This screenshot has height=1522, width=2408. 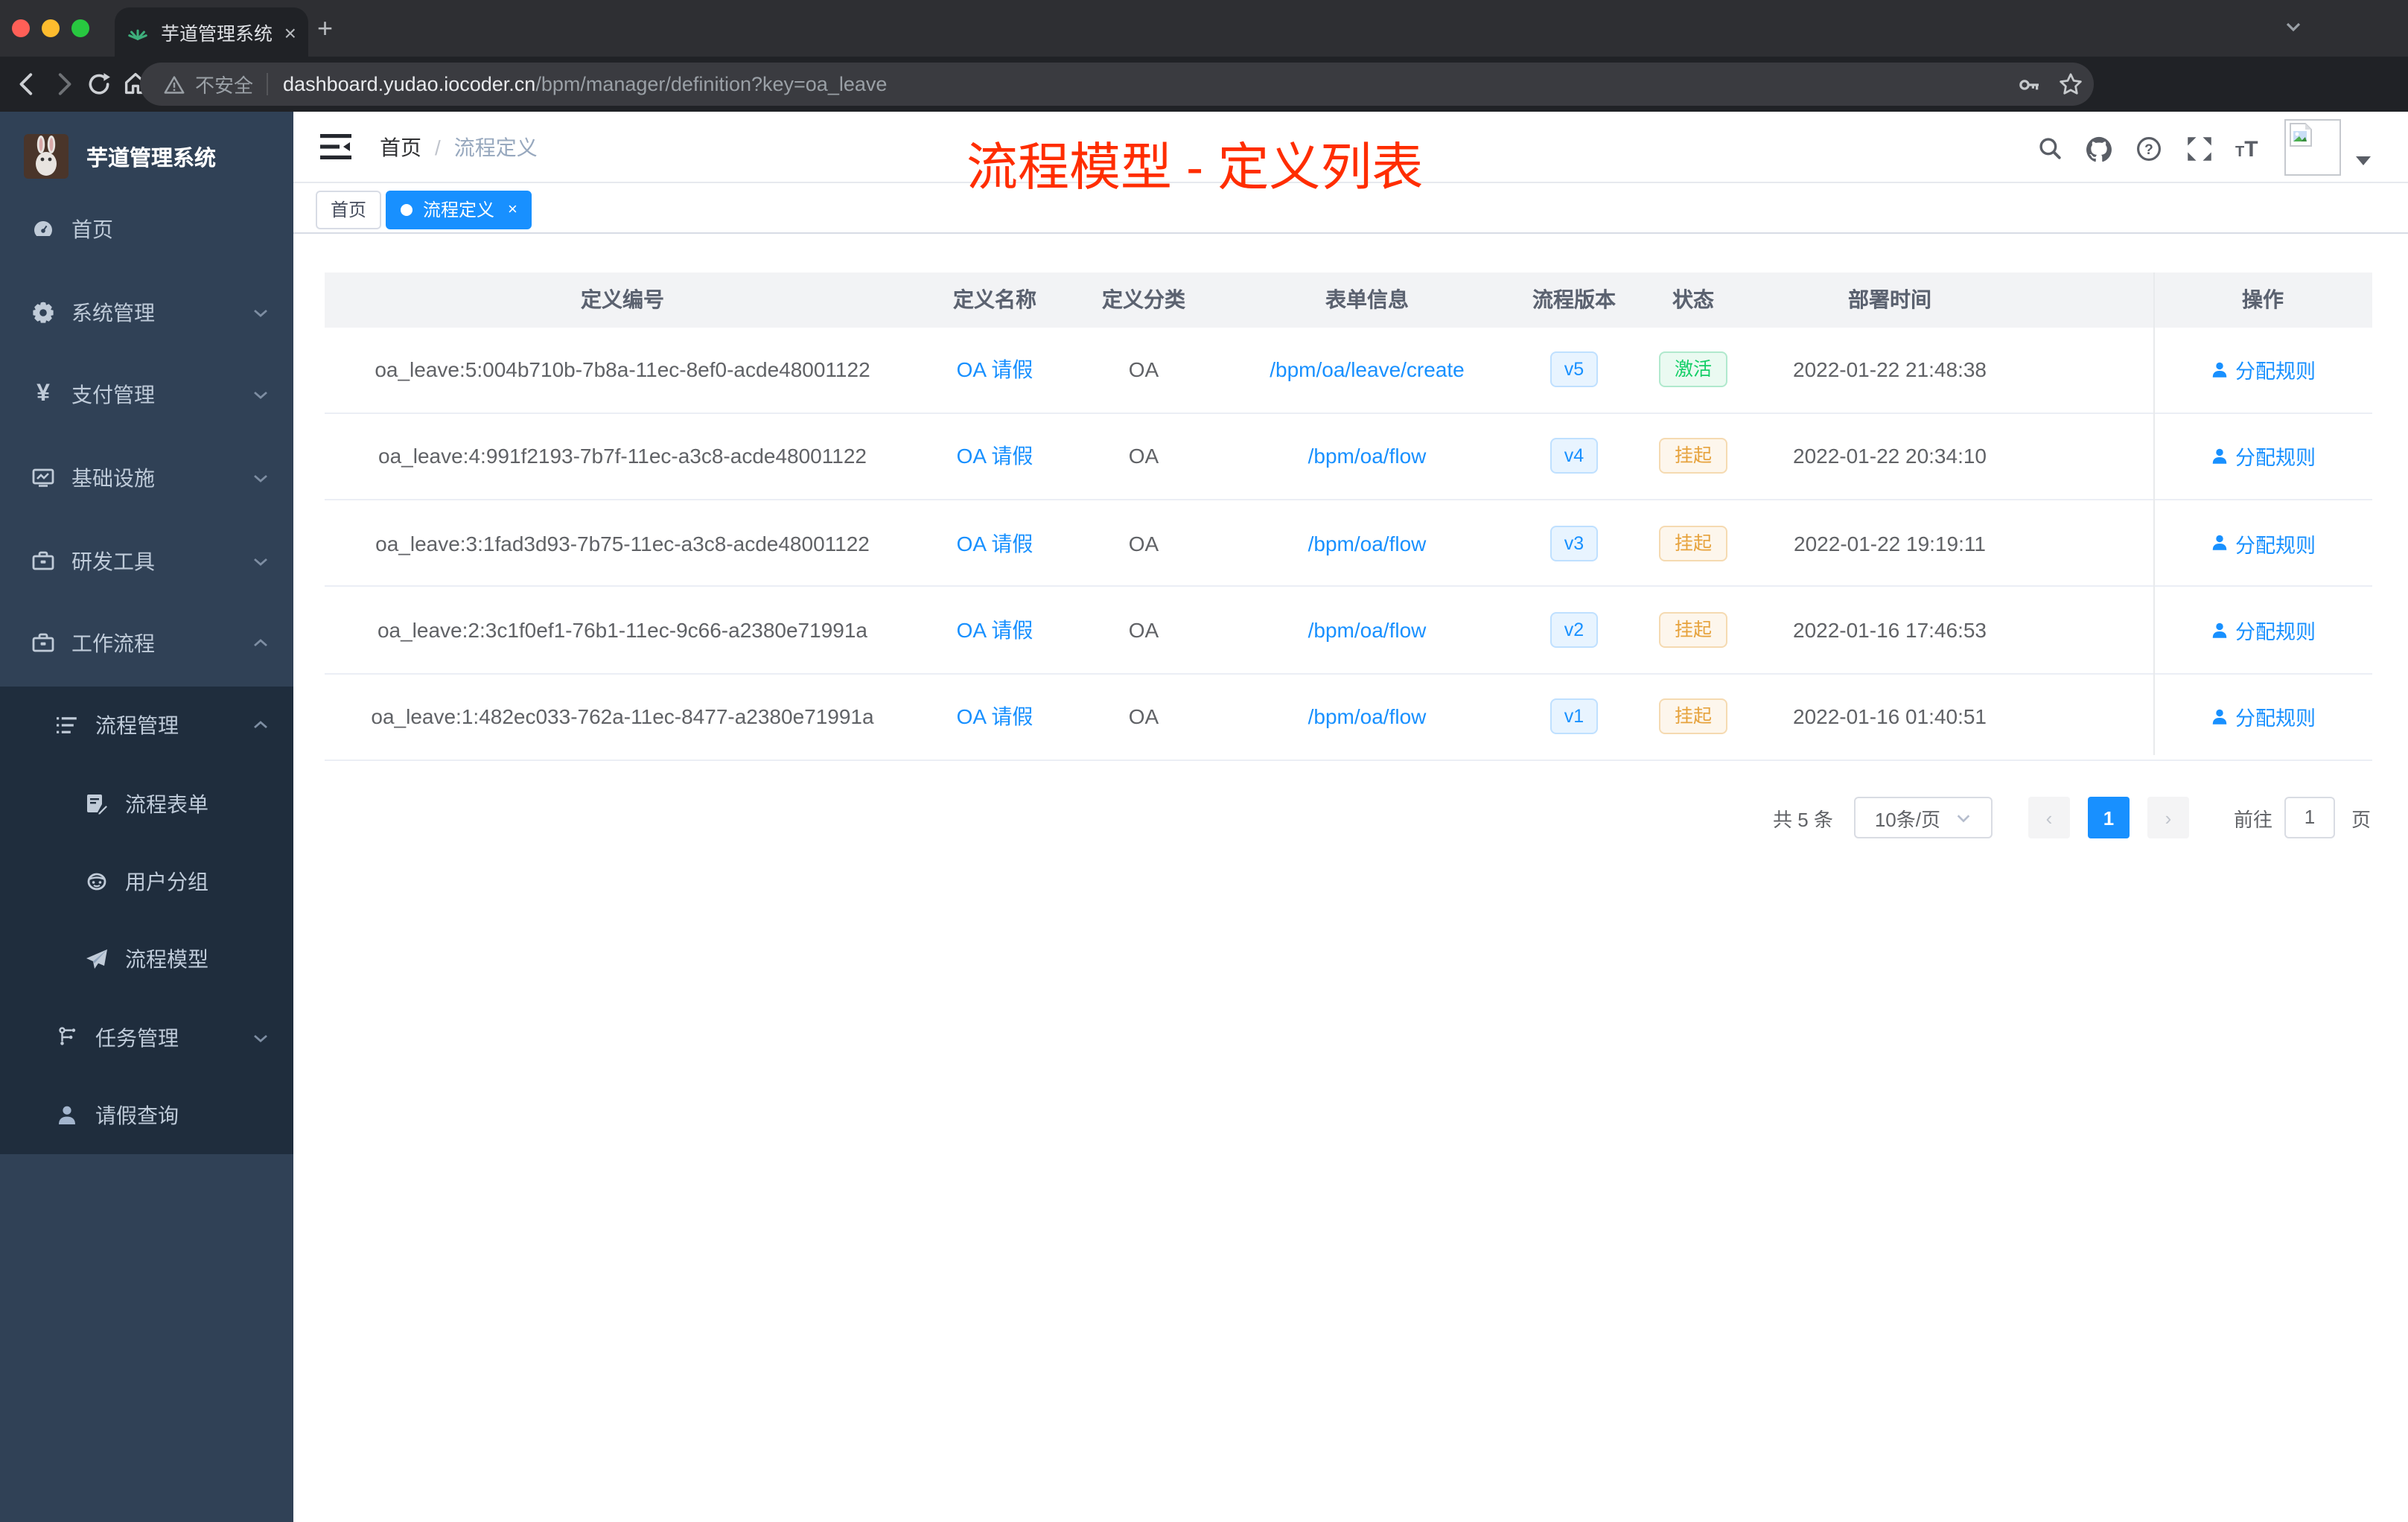 What do you see at coordinates (2252, 819) in the screenshot?
I see `goto-label: 前往` at bounding box center [2252, 819].